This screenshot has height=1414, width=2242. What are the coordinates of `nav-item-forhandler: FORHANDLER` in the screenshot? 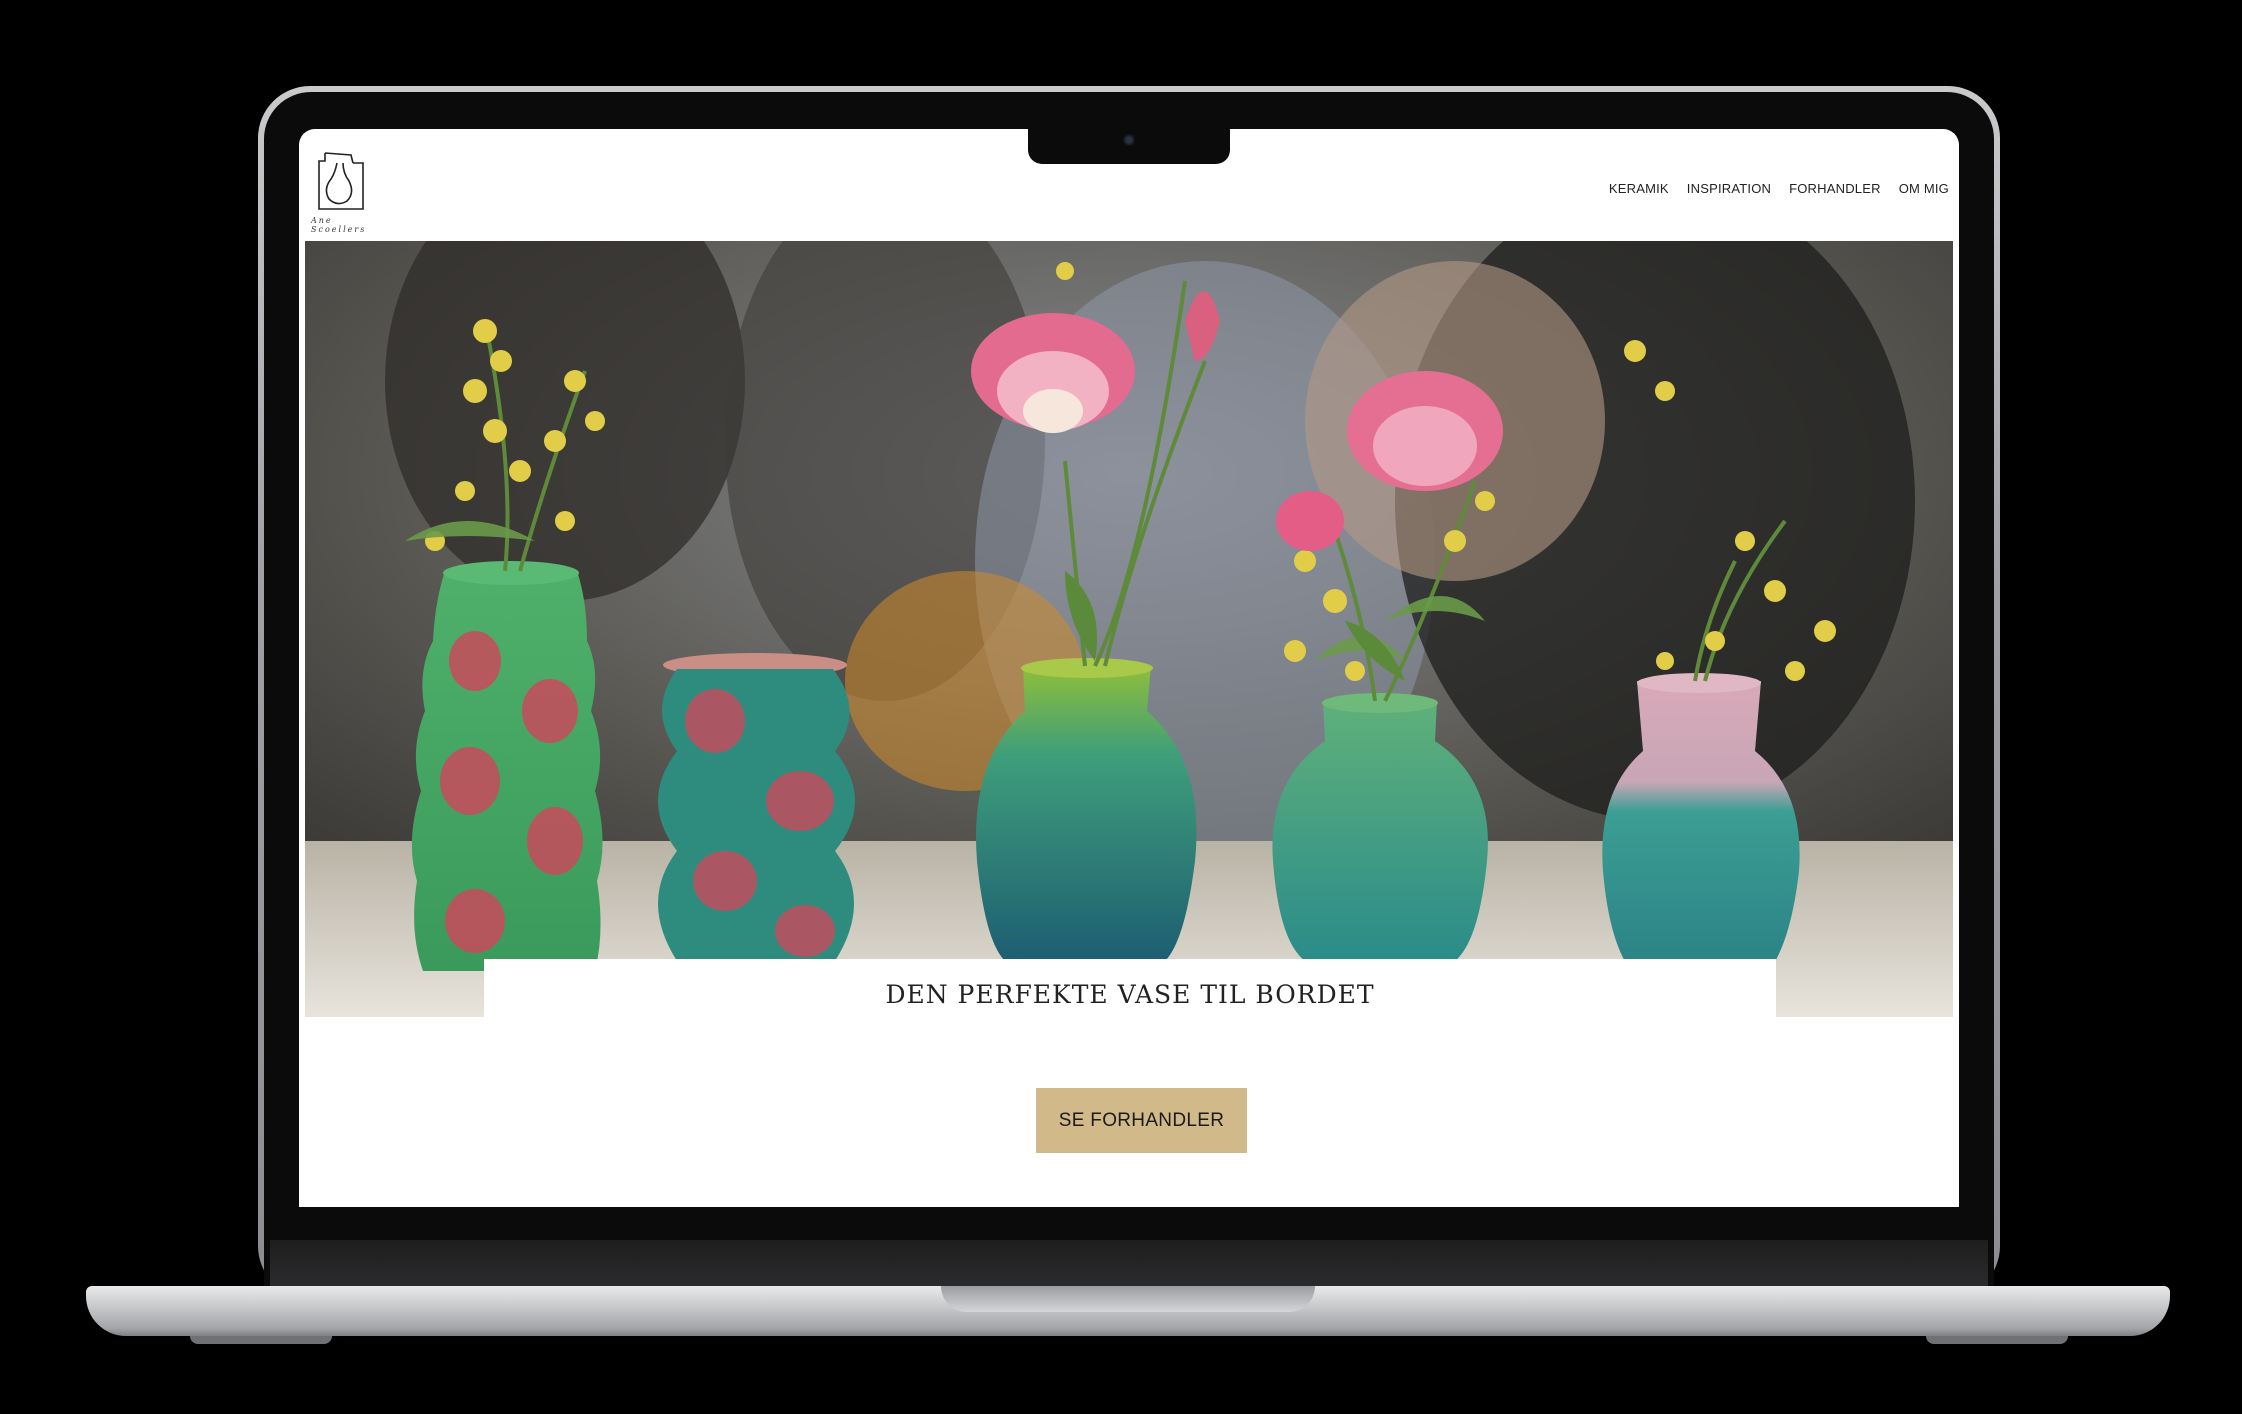 It's located at (1835, 188).